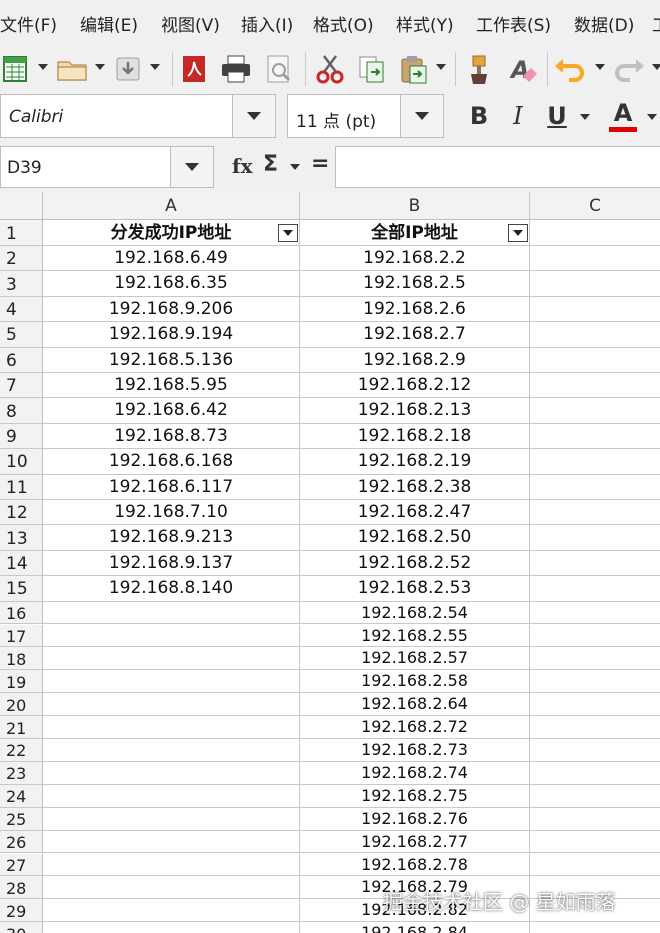 This screenshot has height=933, width=660. What do you see at coordinates (415, 411) in the screenshot?
I see `cell-b: 192.168.2.13` at bounding box center [415, 411].